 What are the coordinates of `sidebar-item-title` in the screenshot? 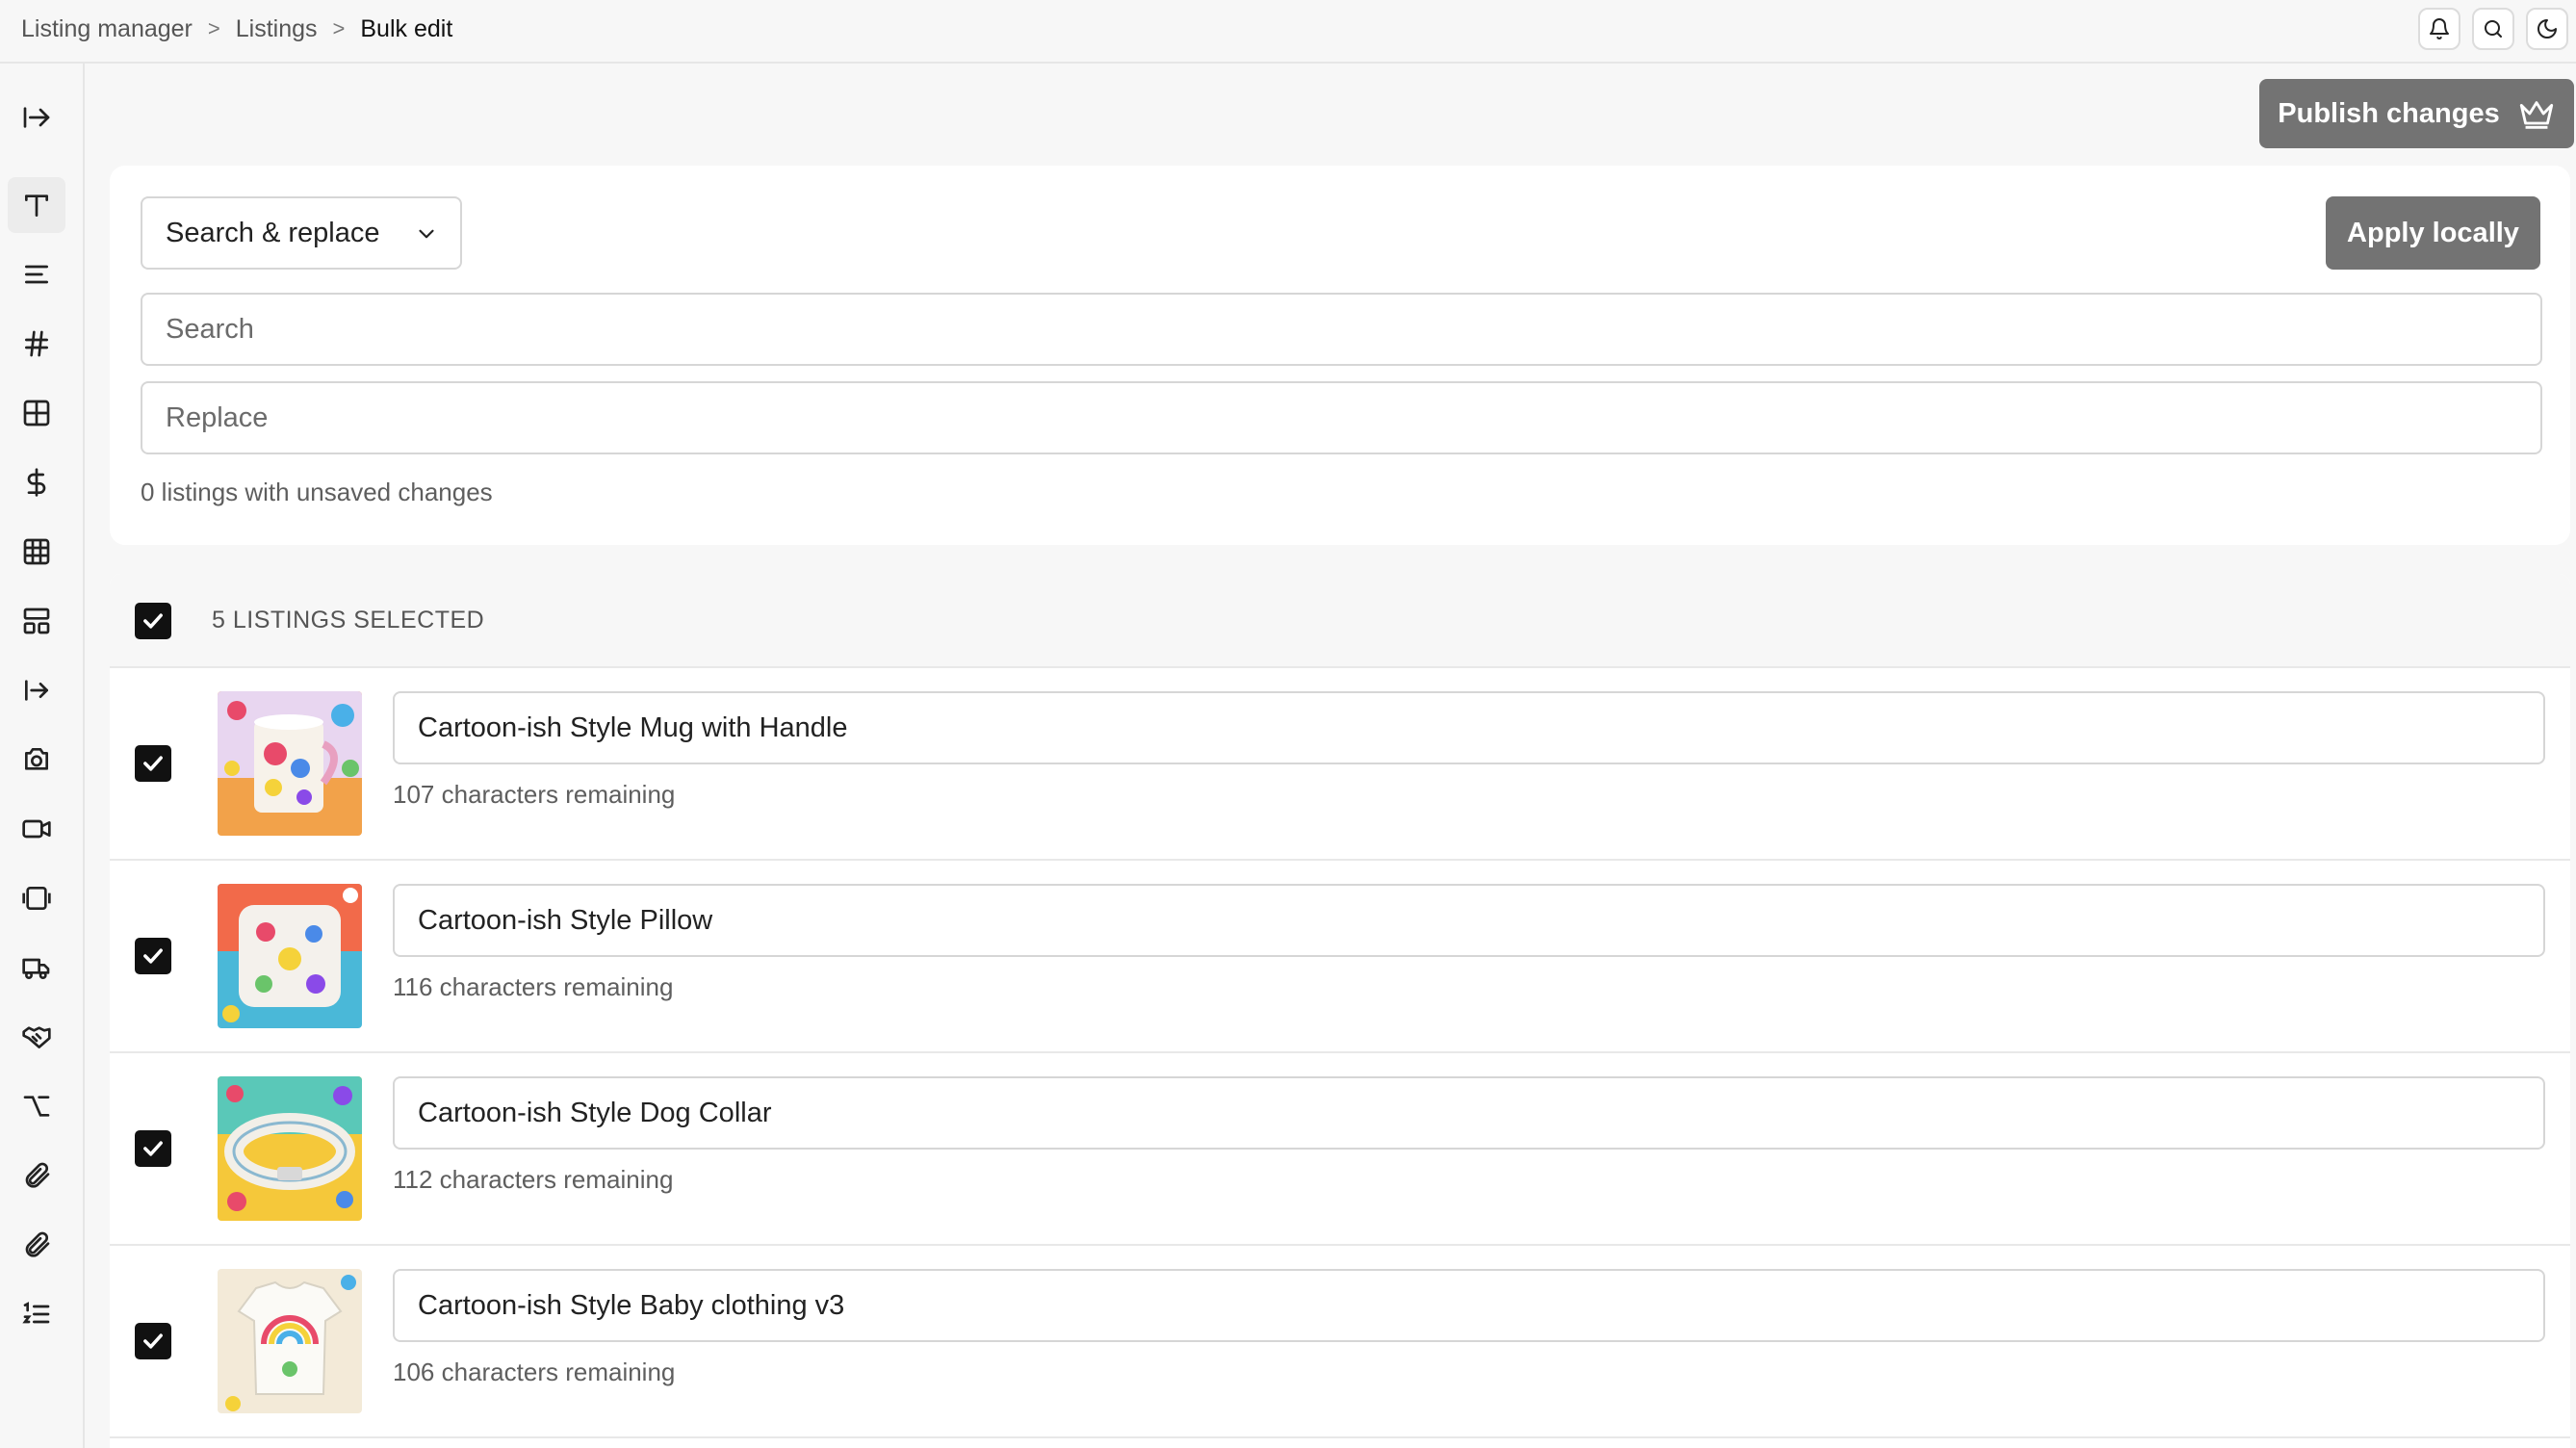 It's located at (36, 205).